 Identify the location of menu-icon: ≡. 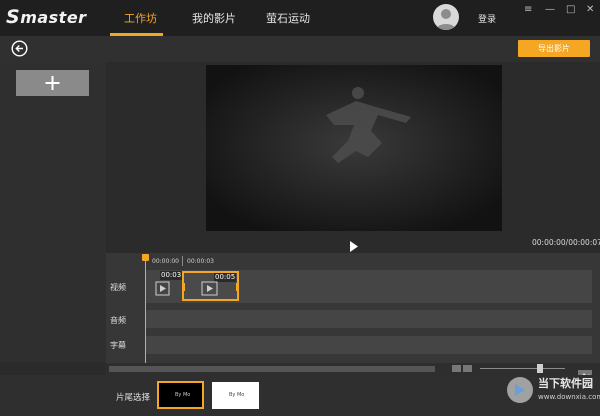
(528, 9).